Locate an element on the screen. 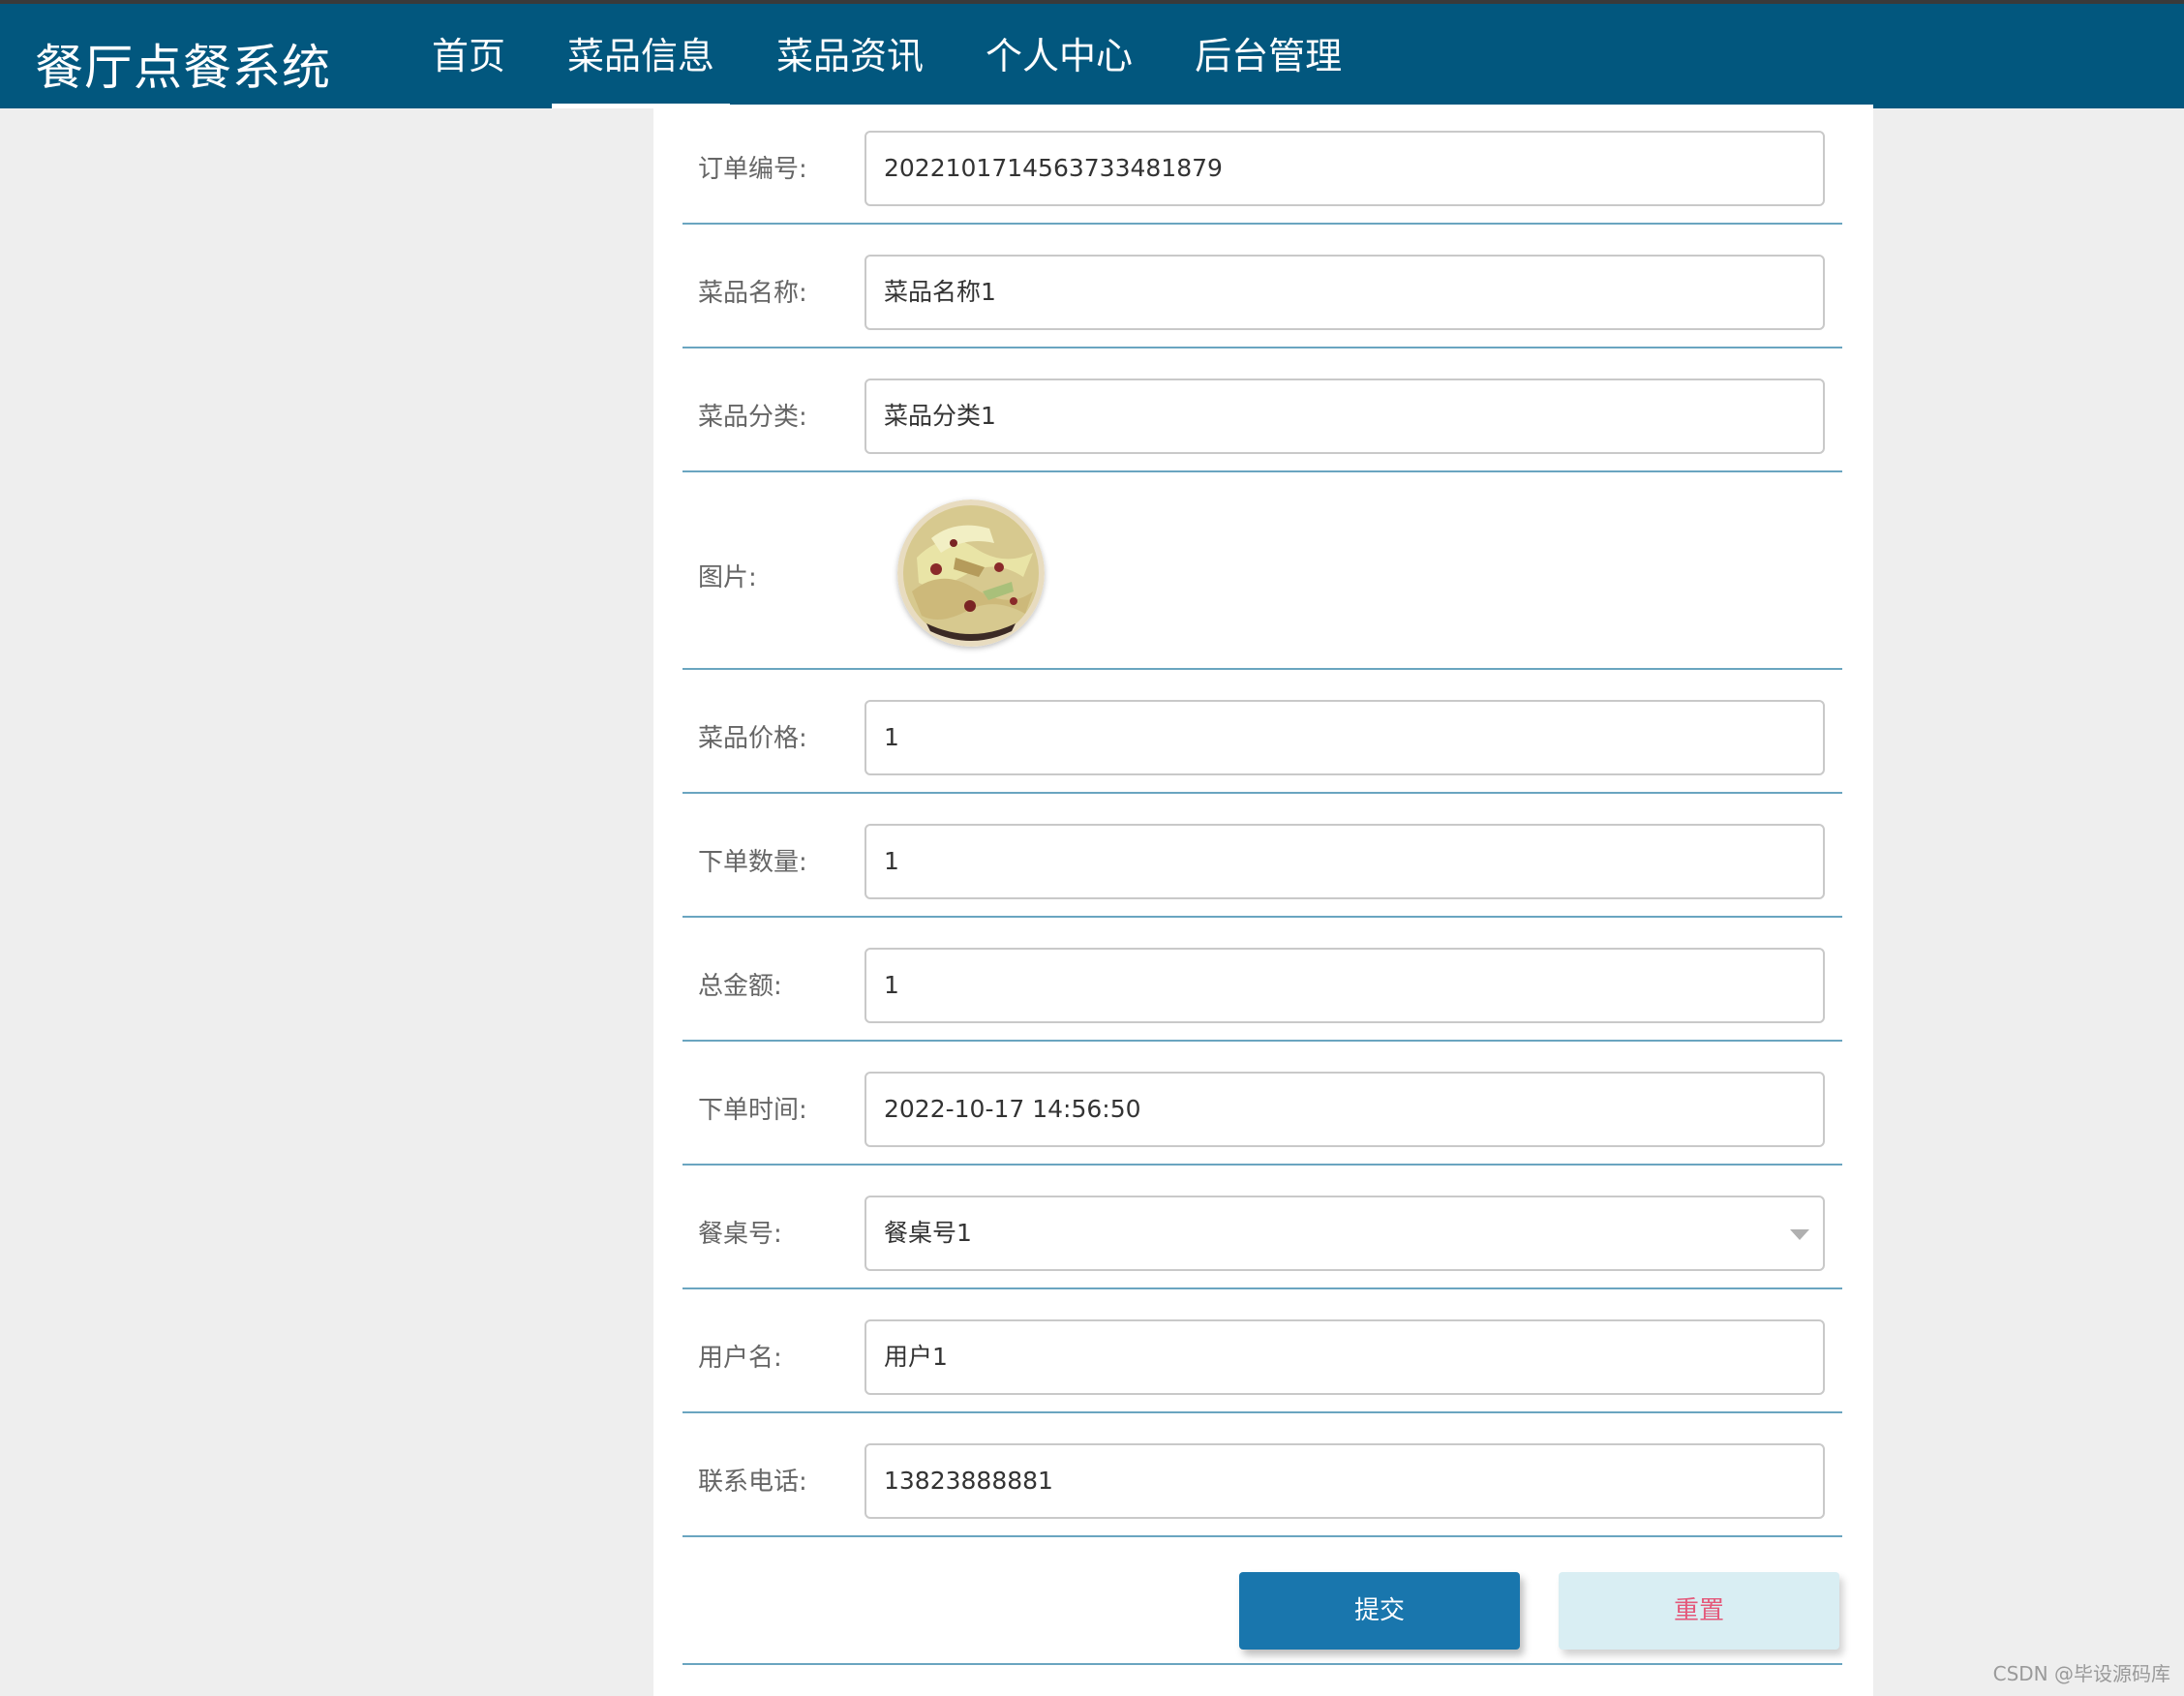 The image size is (2184, 1696). price-label: 菜品价格: is located at coordinates (753, 738).